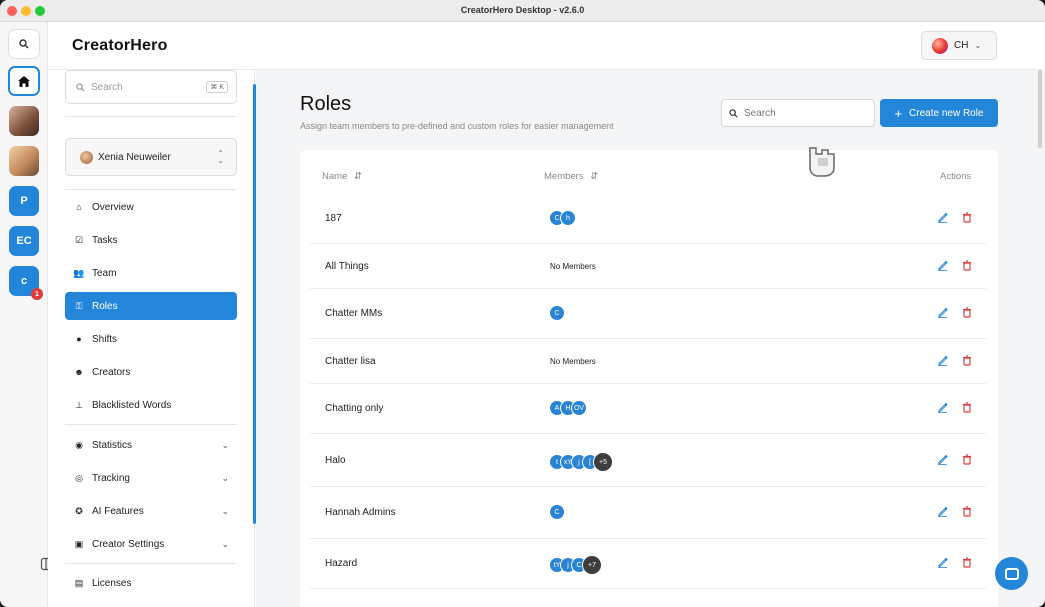 The image size is (1045, 607). Describe the element at coordinates (151, 306) in the screenshot. I see `sidebar-item-roles: ⚿ Roles` at that location.